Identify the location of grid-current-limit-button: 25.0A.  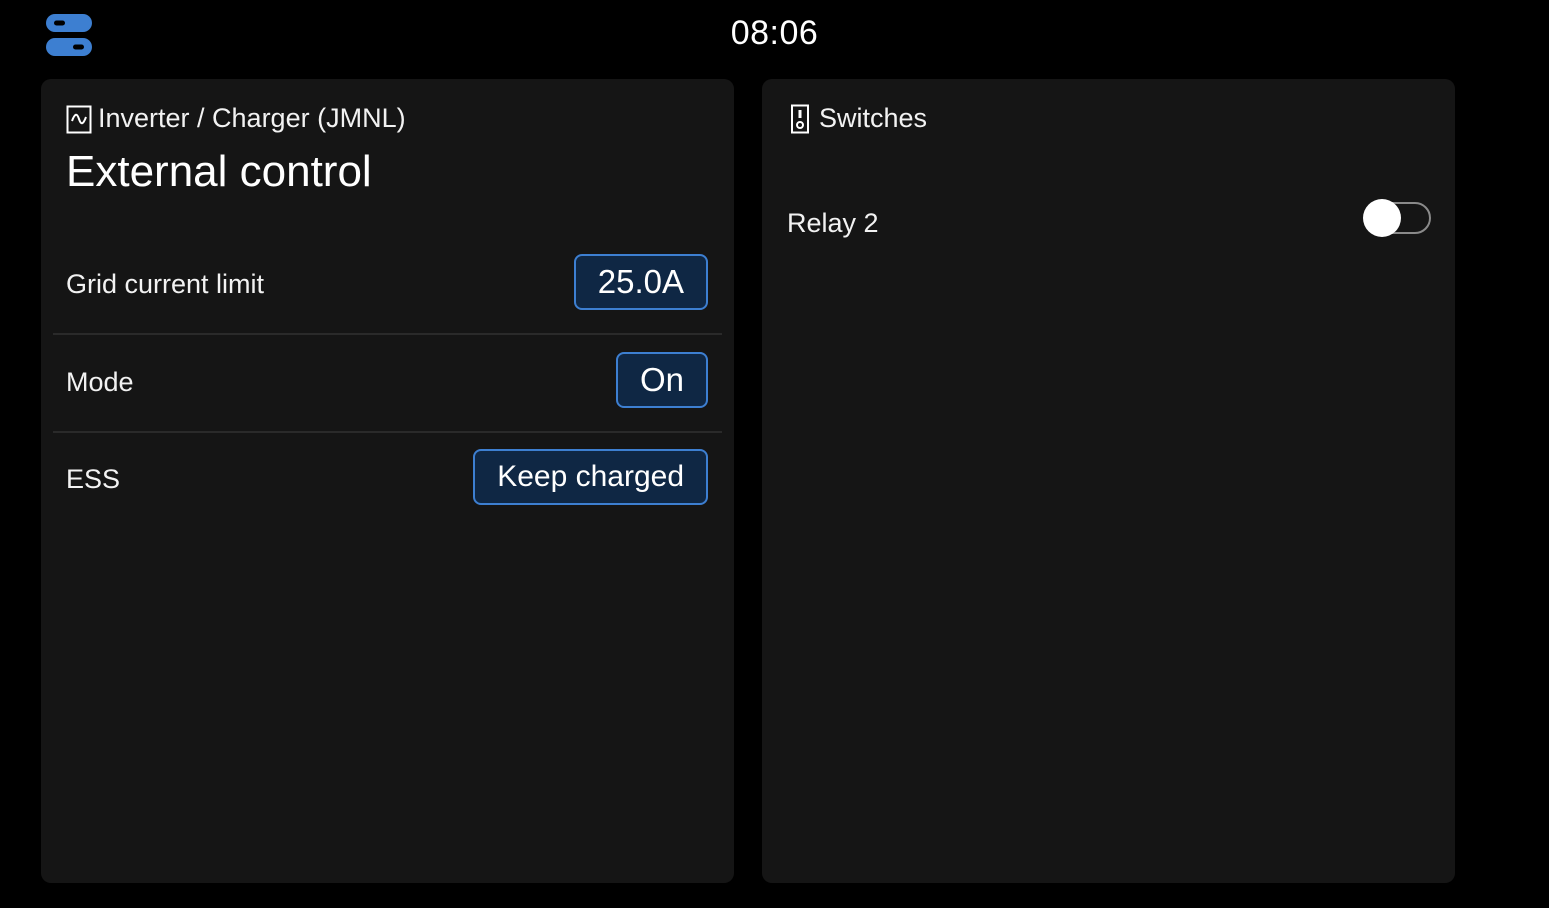
(640, 282).